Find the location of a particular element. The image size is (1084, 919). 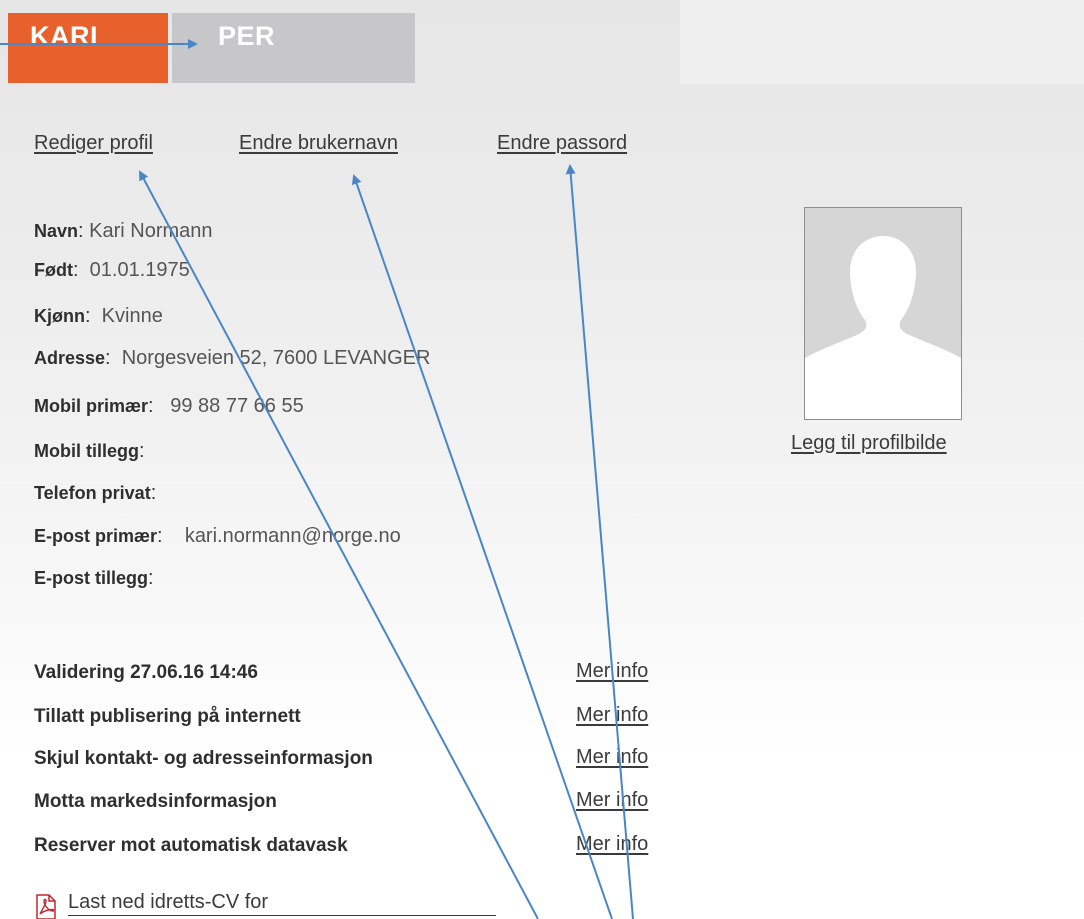

more-info-marketing-link: Mer info is located at coordinates (612, 800).